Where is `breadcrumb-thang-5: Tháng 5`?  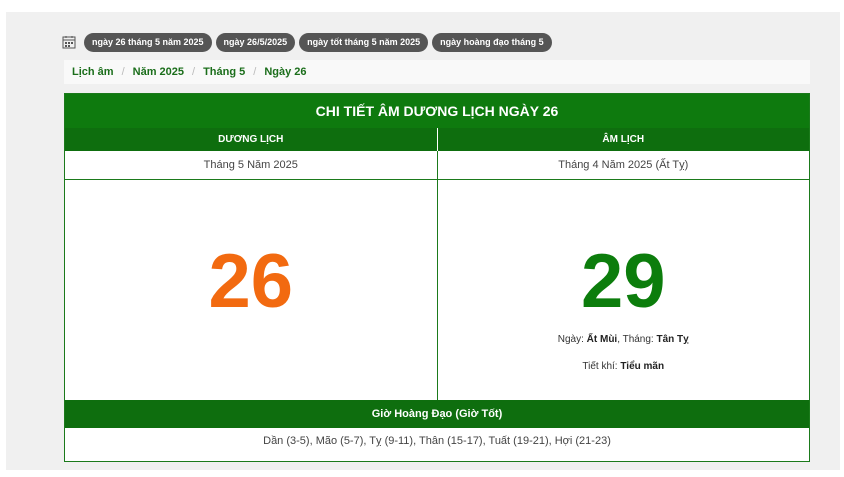
breadcrumb-thang-5: Tháng 5 is located at coordinates (224, 72).